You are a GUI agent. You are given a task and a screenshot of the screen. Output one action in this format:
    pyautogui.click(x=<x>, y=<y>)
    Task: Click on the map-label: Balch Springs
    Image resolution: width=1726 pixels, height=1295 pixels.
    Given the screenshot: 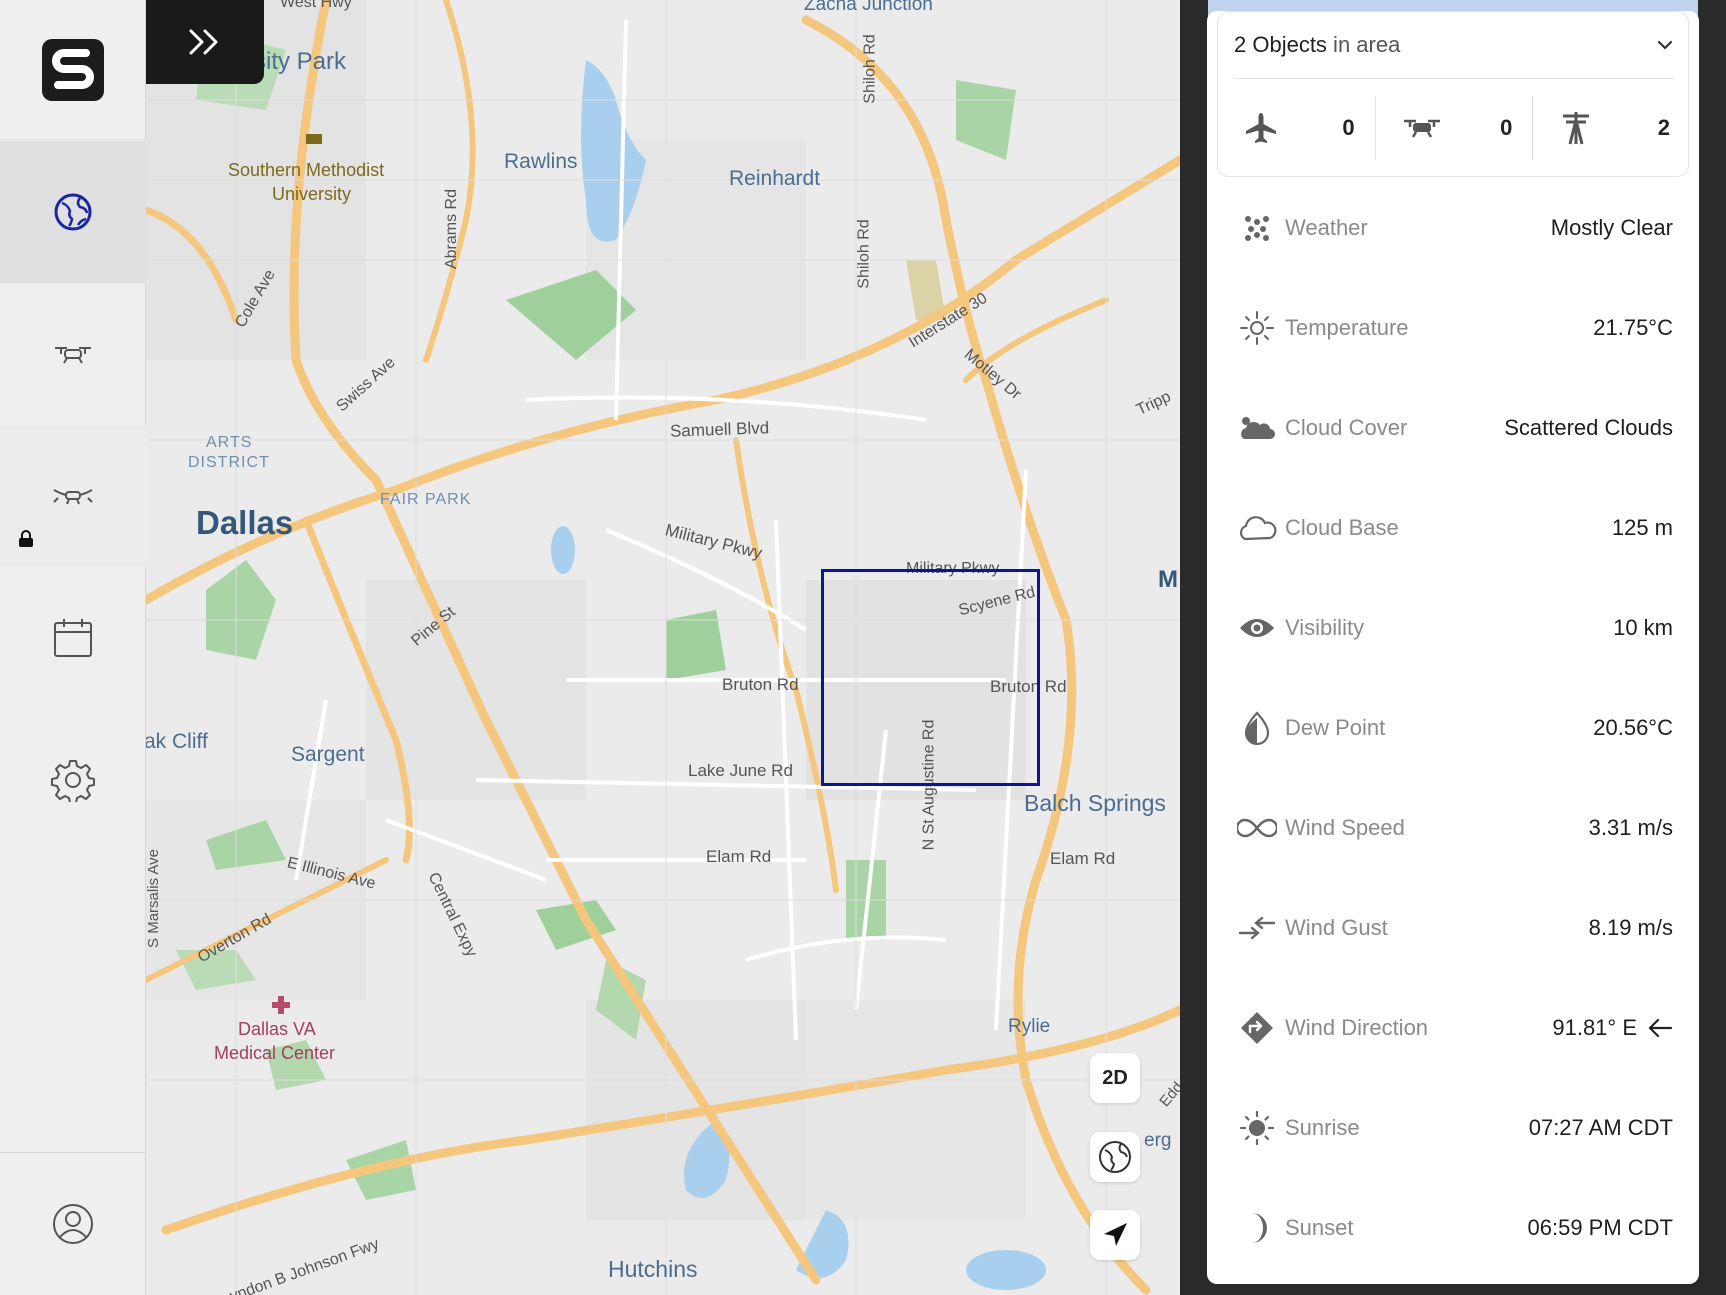 What is the action you would take?
    pyautogui.click(x=1095, y=803)
    